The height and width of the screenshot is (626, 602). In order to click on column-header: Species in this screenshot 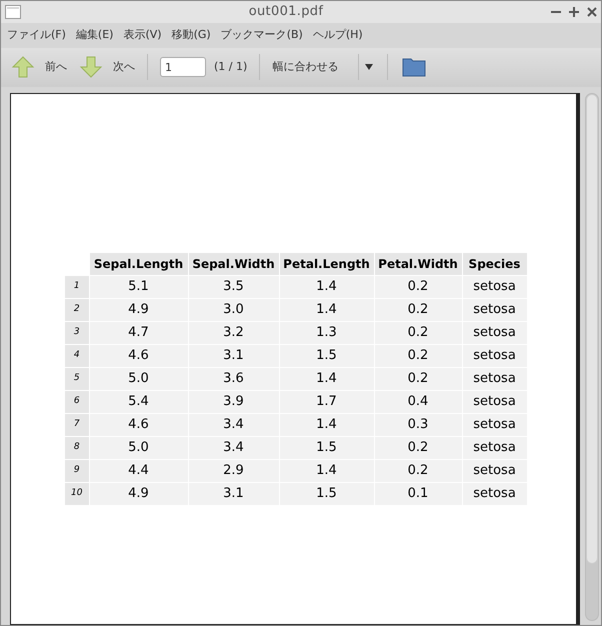, I will do `click(494, 264)`.